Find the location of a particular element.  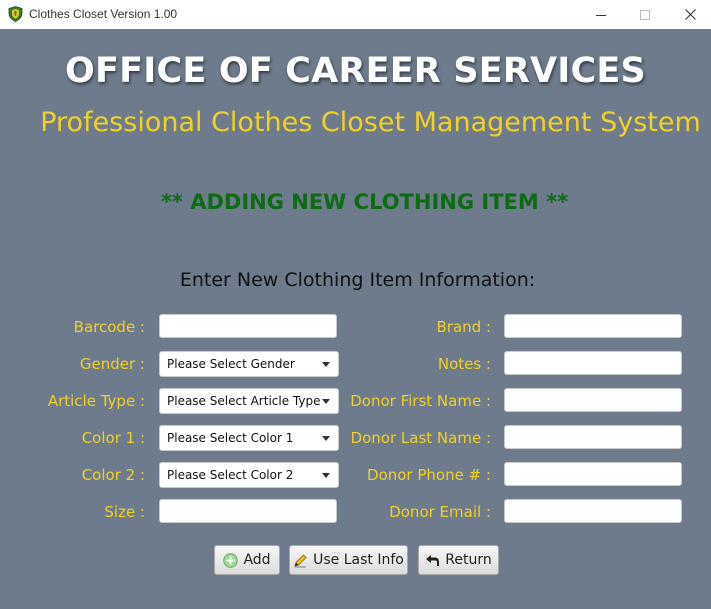

maximize-icon is located at coordinates (645, 14).